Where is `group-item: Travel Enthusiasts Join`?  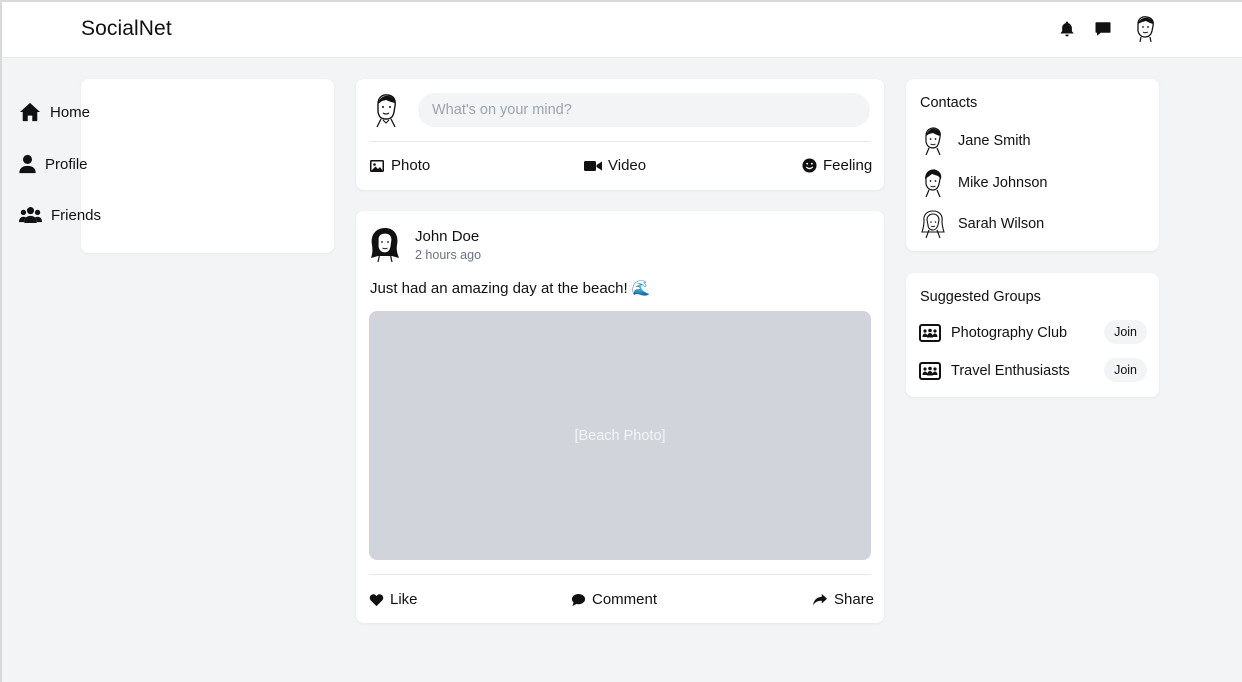 group-item: Travel Enthusiasts Join is located at coordinates (1033, 371).